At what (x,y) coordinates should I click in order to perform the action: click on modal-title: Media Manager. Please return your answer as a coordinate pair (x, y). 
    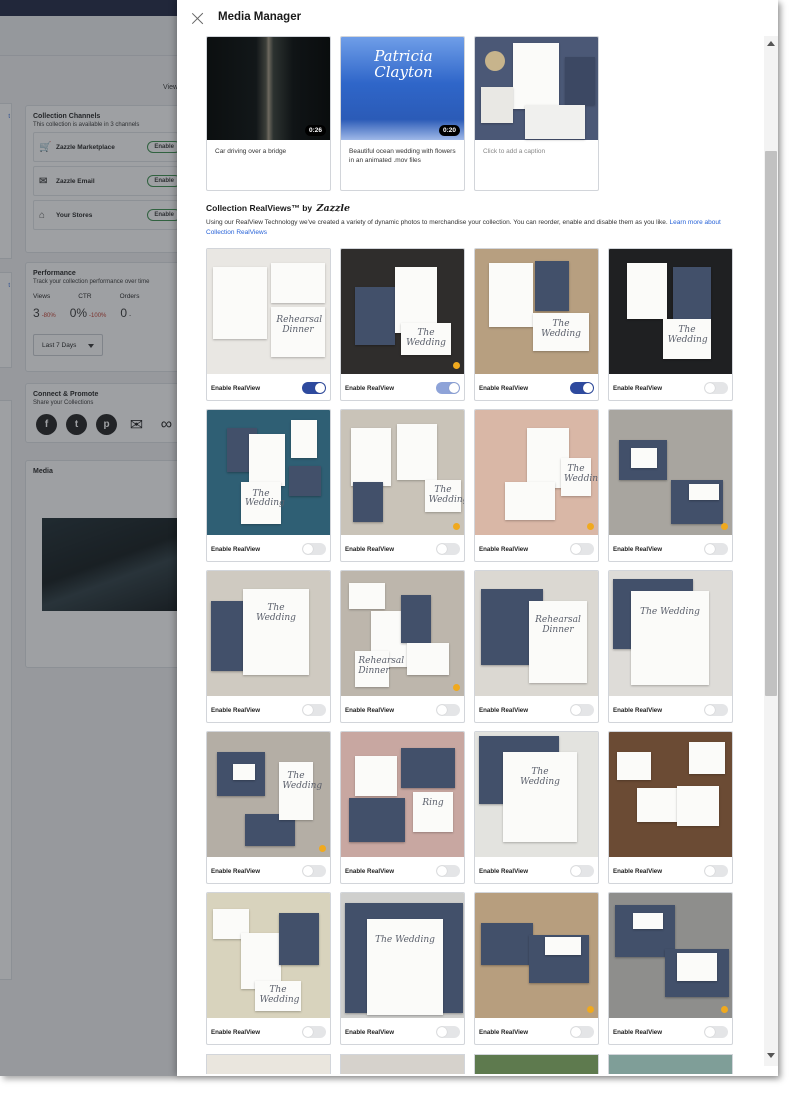
    Looking at the image, I should click on (260, 17).